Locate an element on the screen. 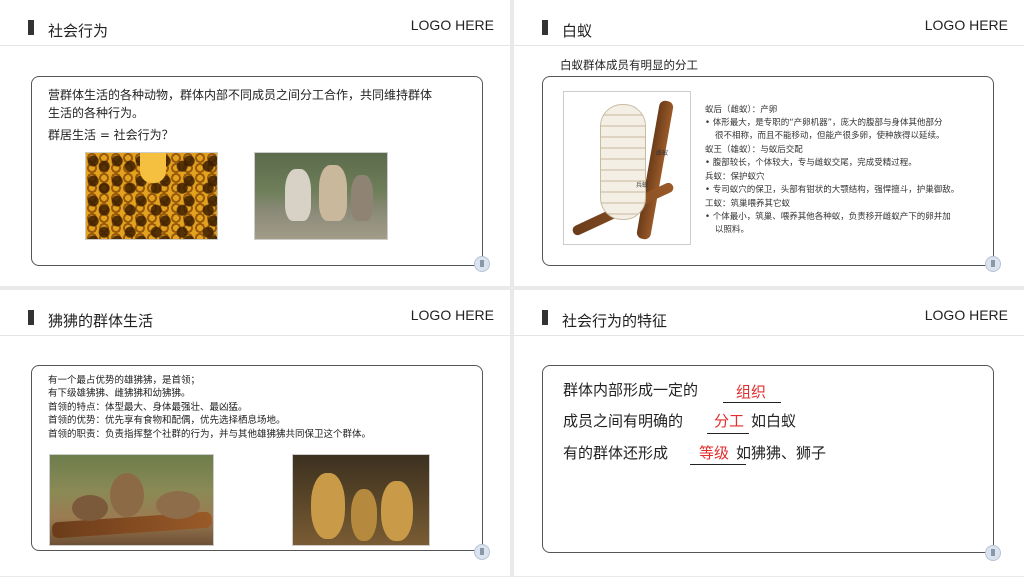 Image resolution: width=1024 pixels, height=577 pixels. slide-title: 狒狒的群体生活 is located at coordinates (101, 321).